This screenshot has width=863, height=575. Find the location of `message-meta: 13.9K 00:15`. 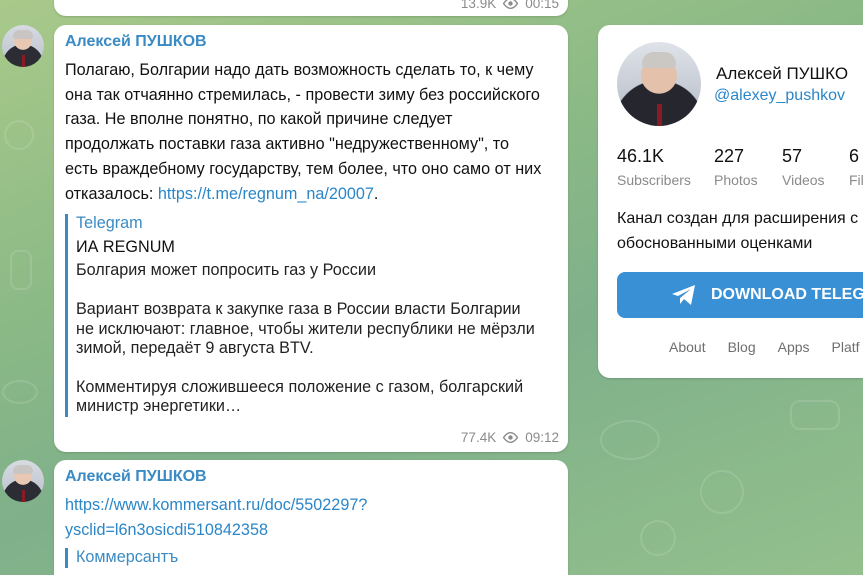

message-meta: 13.9K 00:15 is located at coordinates (510, 5).